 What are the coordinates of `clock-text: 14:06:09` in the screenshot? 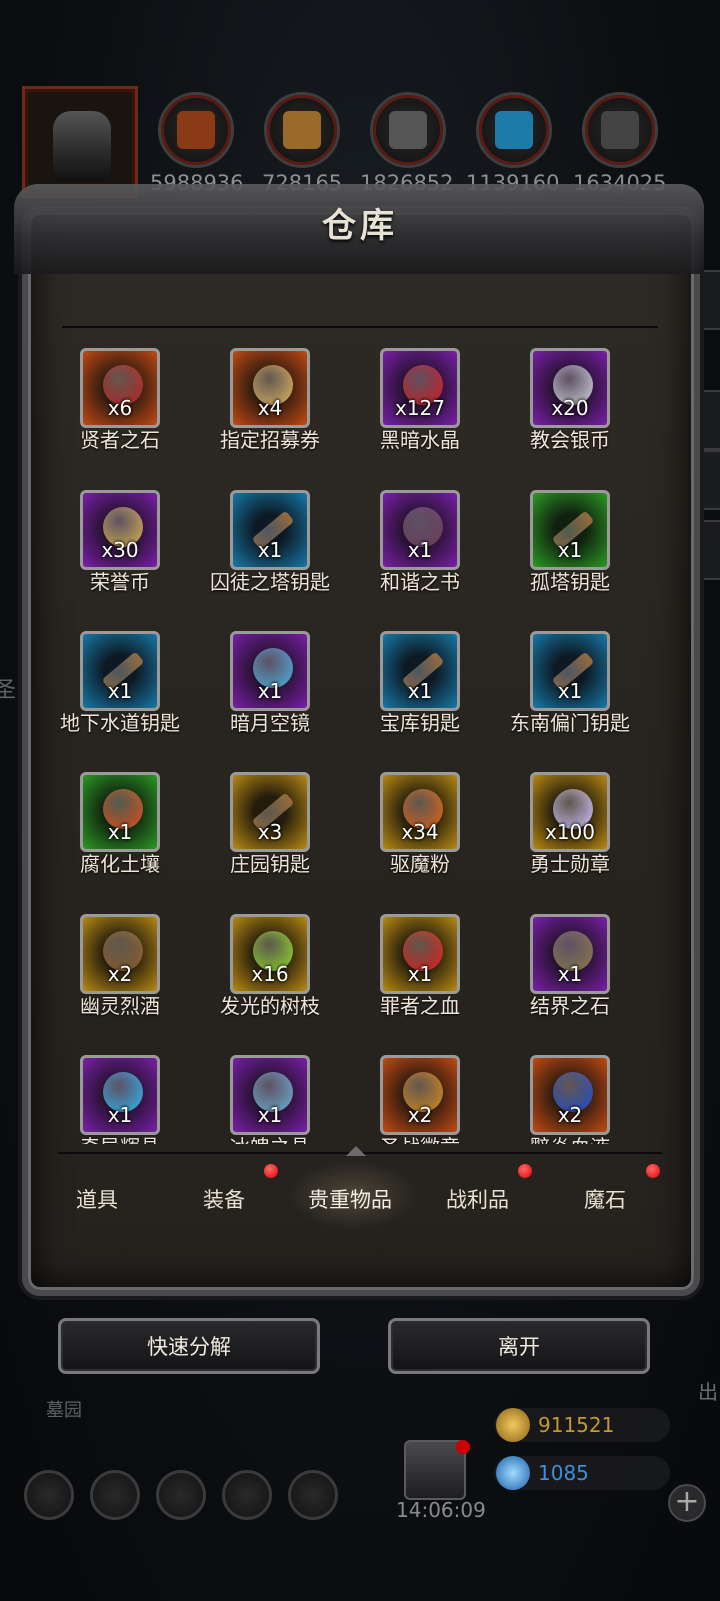 It's located at (441, 1510).